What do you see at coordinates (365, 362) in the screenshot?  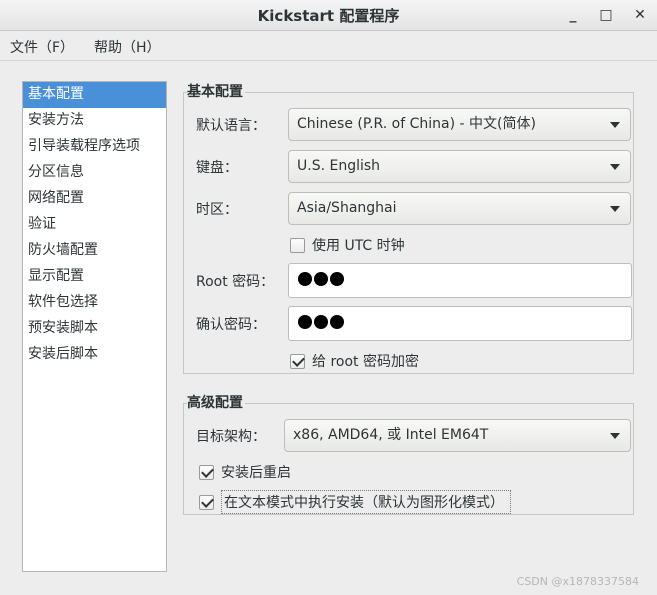 I see `encrypt-root-password-label: 给 root 密码加密` at bounding box center [365, 362].